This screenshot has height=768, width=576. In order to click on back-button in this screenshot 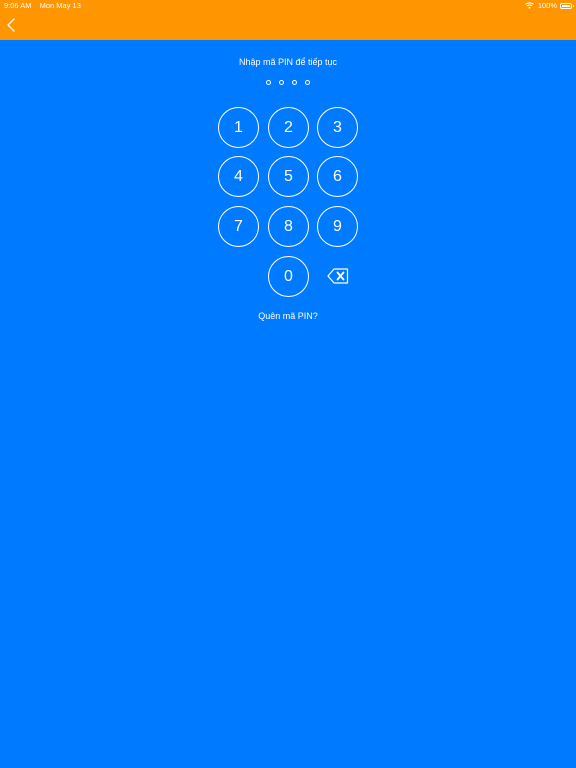, I will do `click(11, 25)`.